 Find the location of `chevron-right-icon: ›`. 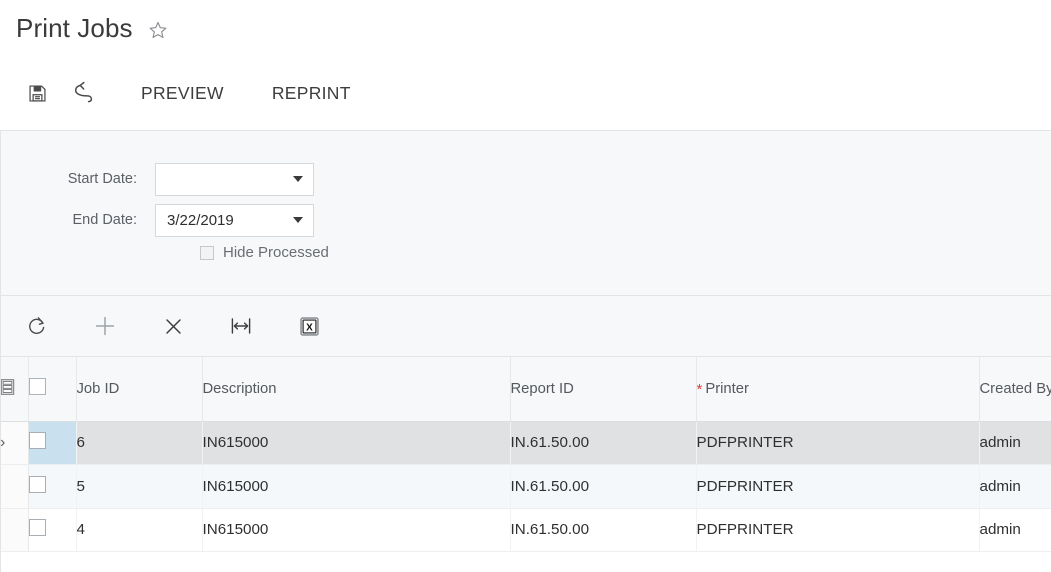

chevron-right-icon: › is located at coordinates (3, 443).